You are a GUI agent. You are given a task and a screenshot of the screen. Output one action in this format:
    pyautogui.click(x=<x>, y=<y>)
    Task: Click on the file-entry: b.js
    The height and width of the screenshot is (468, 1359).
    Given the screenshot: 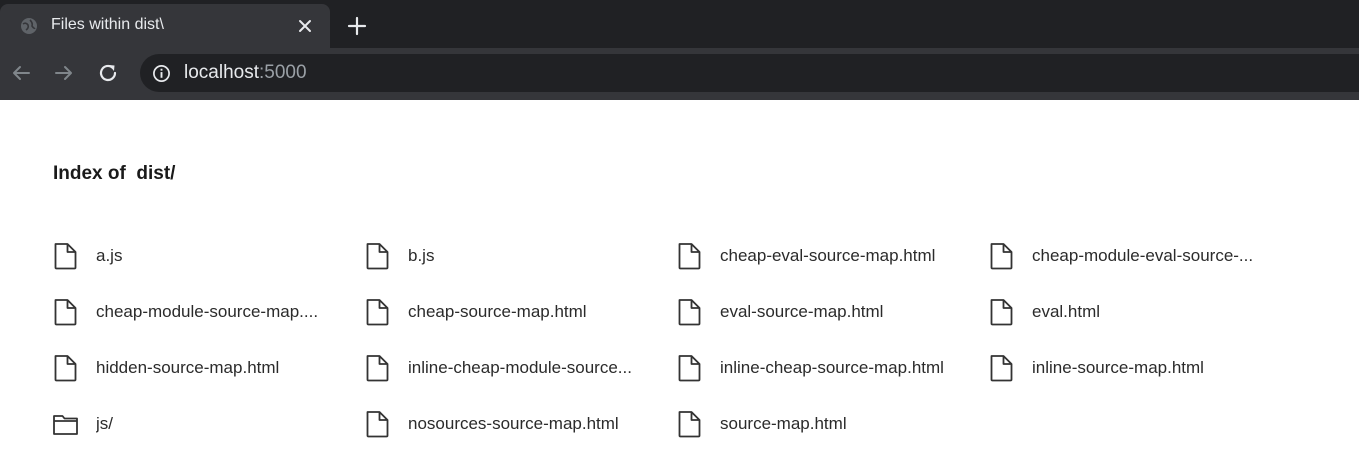 What is the action you would take?
    pyautogui.click(x=521, y=256)
    